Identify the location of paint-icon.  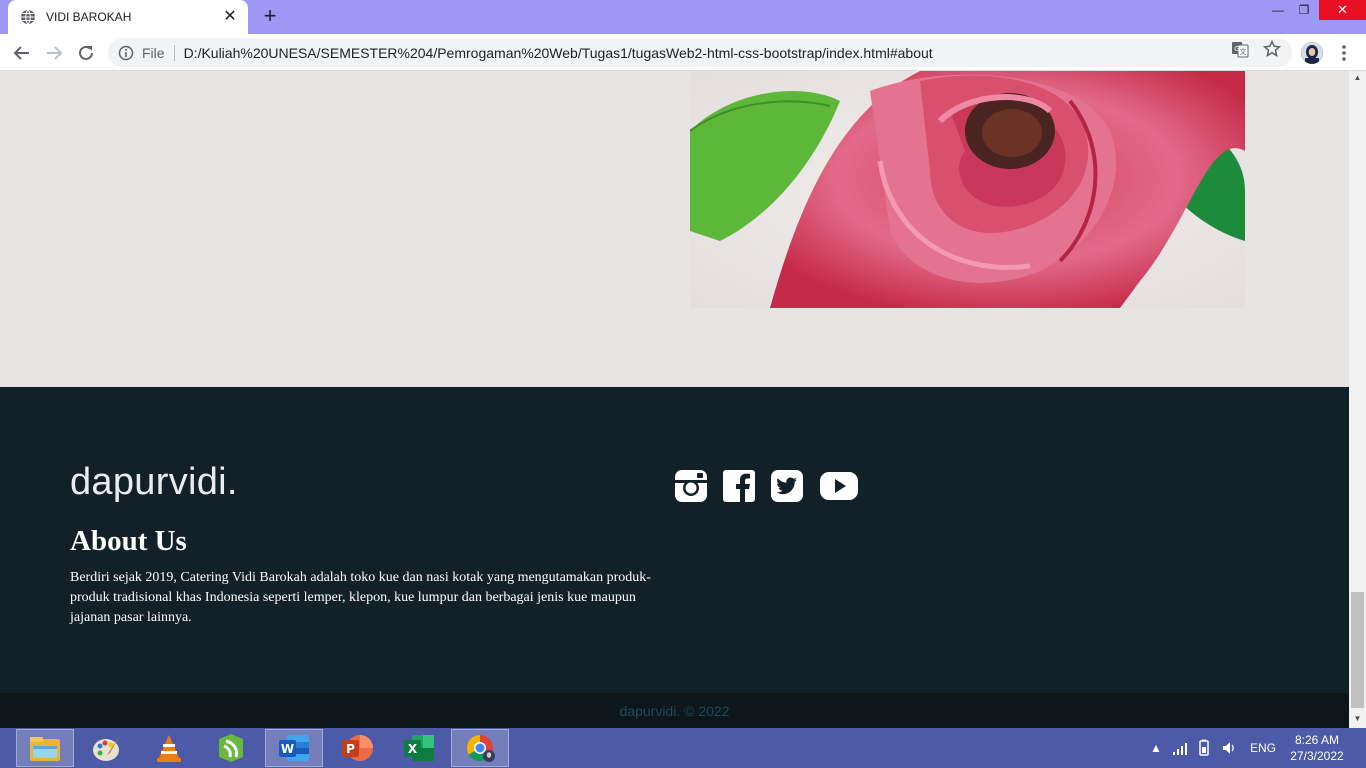
(107, 747).